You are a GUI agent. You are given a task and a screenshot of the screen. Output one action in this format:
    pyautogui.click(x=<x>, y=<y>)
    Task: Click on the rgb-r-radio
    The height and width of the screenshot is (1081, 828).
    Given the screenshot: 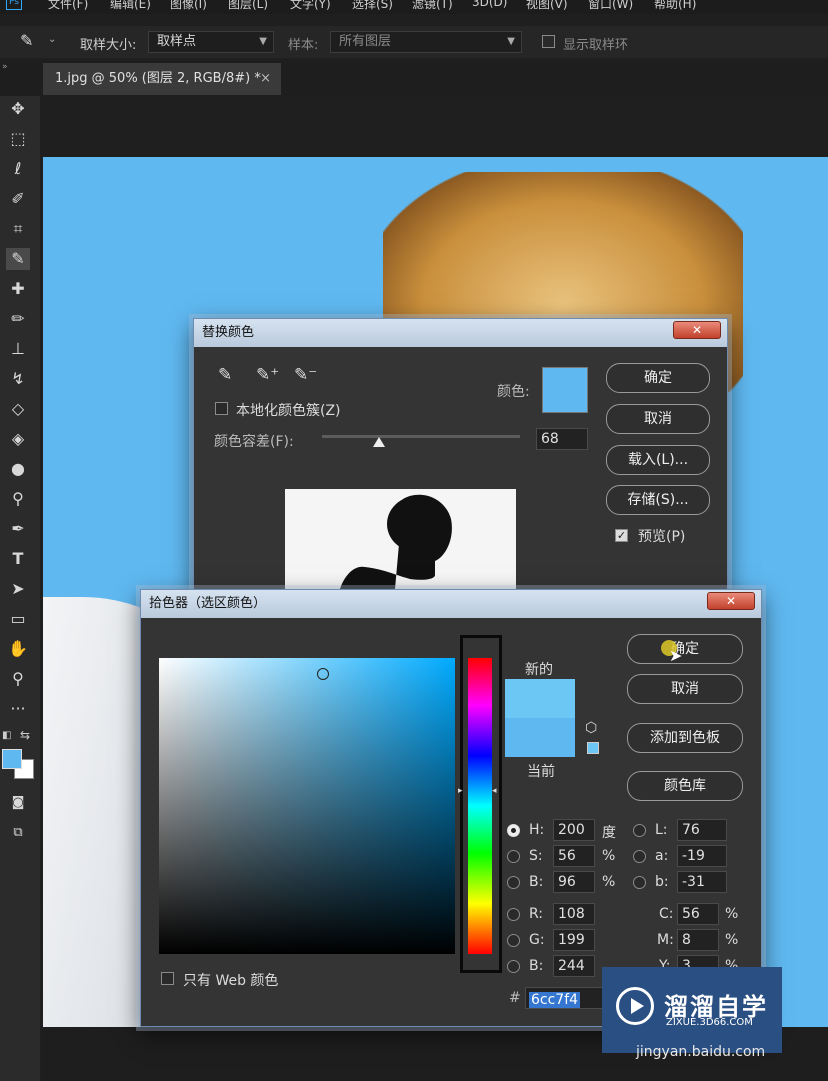 What is the action you would take?
    pyautogui.click(x=513, y=914)
    